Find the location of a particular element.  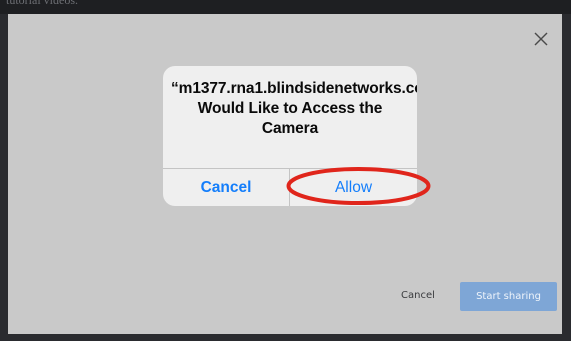

background-text: tutorial videos. is located at coordinates (42, 3).